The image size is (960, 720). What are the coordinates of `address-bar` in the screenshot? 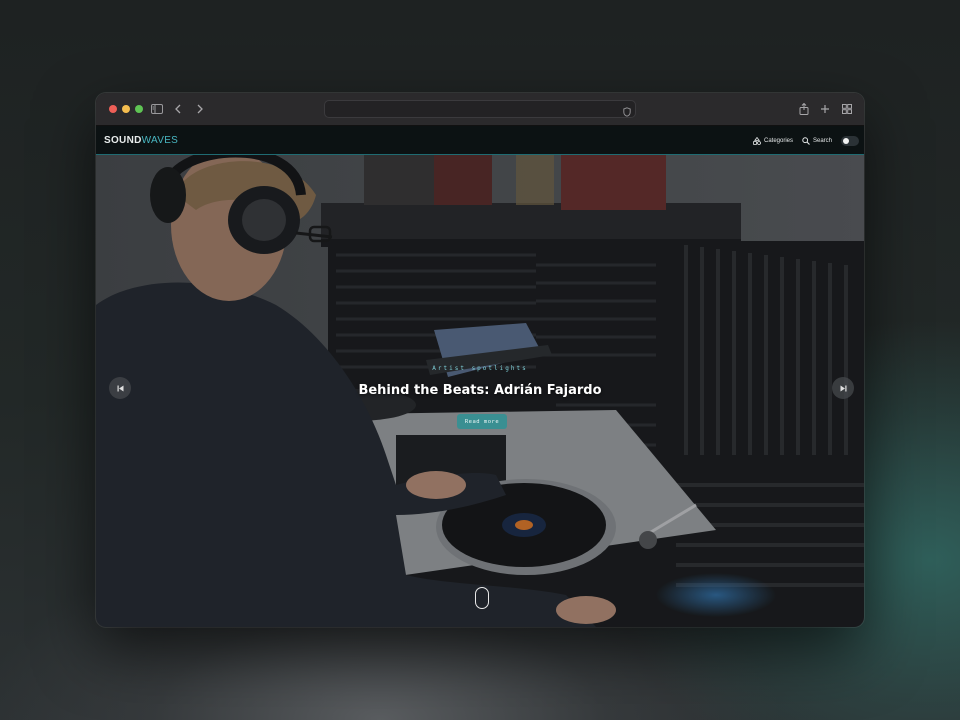 It's located at (480, 109).